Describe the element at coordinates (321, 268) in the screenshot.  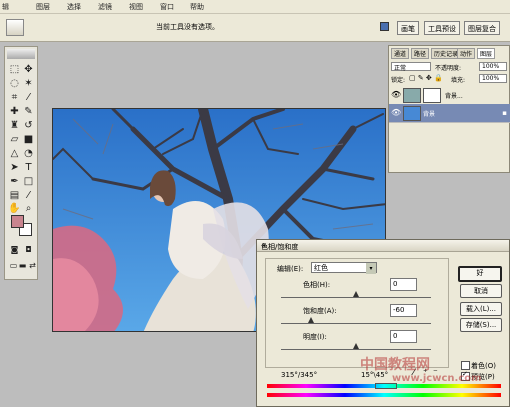
I see `edit-select-value: 红色` at that location.